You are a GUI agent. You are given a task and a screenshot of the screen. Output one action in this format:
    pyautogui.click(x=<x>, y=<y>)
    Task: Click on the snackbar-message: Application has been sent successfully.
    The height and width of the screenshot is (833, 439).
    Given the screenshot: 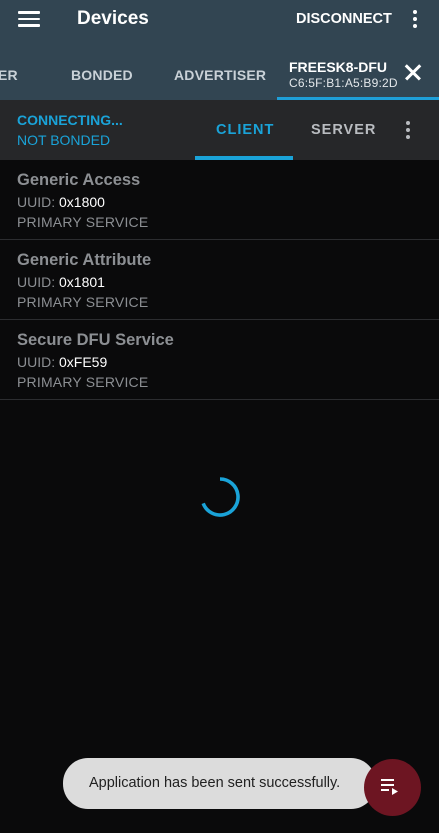 What is the action you would take?
    pyautogui.click(x=215, y=783)
    